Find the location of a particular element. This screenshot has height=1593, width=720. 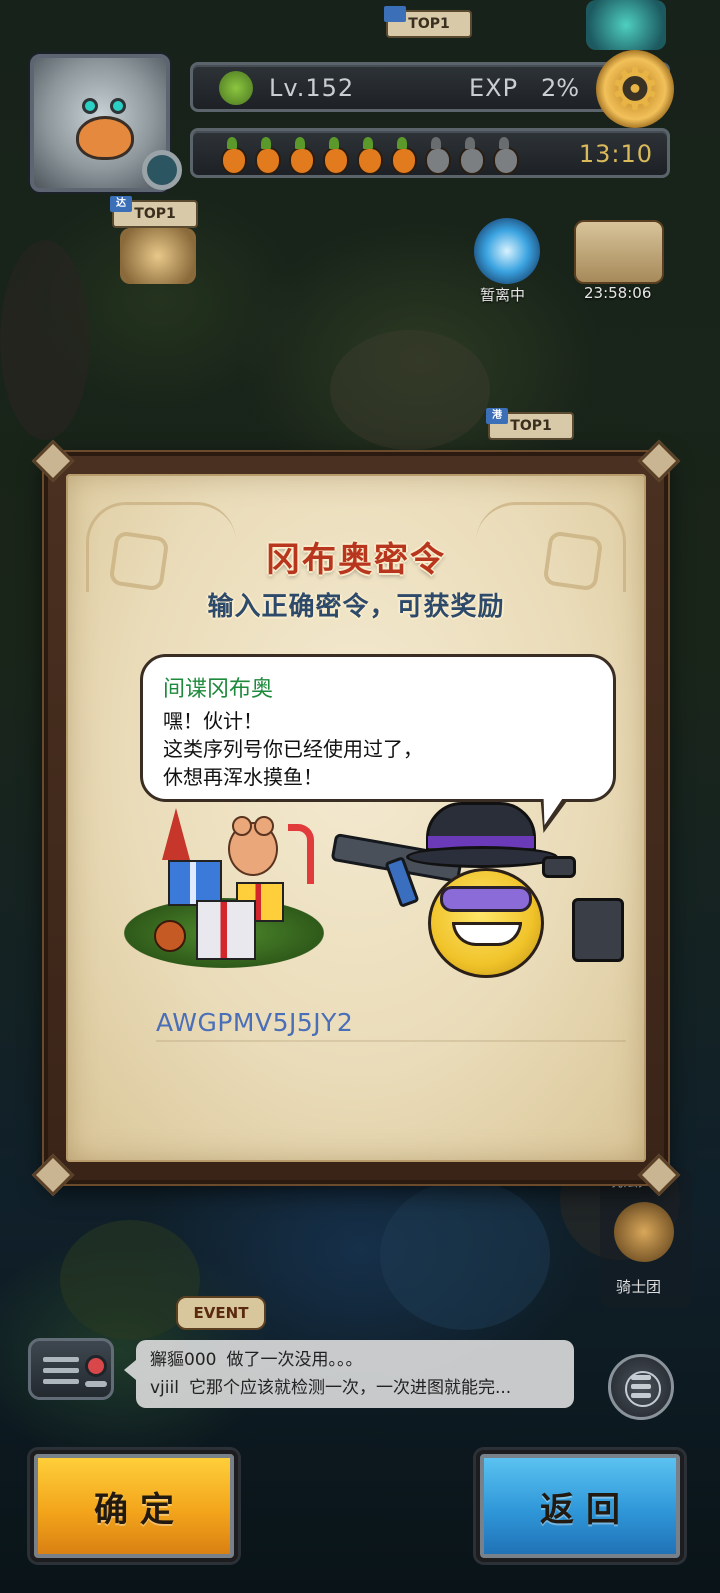

confirm-label: 确定 is located at coordinates (140, 1509).